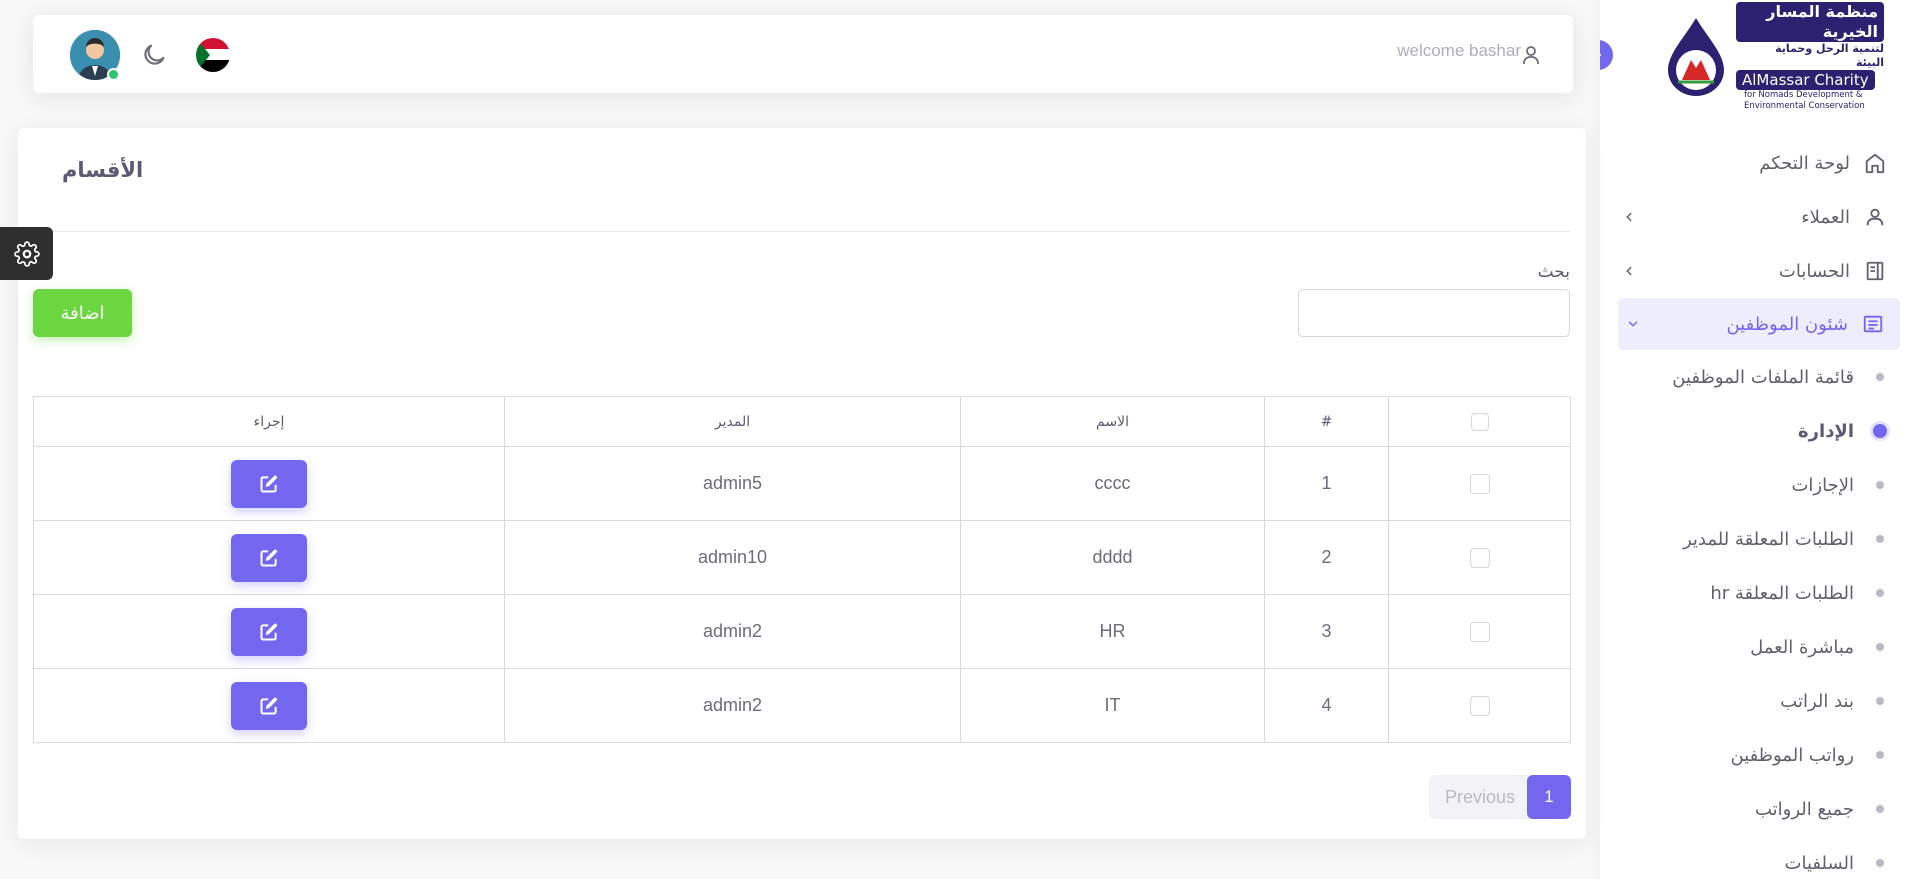 The width and height of the screenshot is (1920, 879). I want to click on index-header: #, so click(1326, 421).